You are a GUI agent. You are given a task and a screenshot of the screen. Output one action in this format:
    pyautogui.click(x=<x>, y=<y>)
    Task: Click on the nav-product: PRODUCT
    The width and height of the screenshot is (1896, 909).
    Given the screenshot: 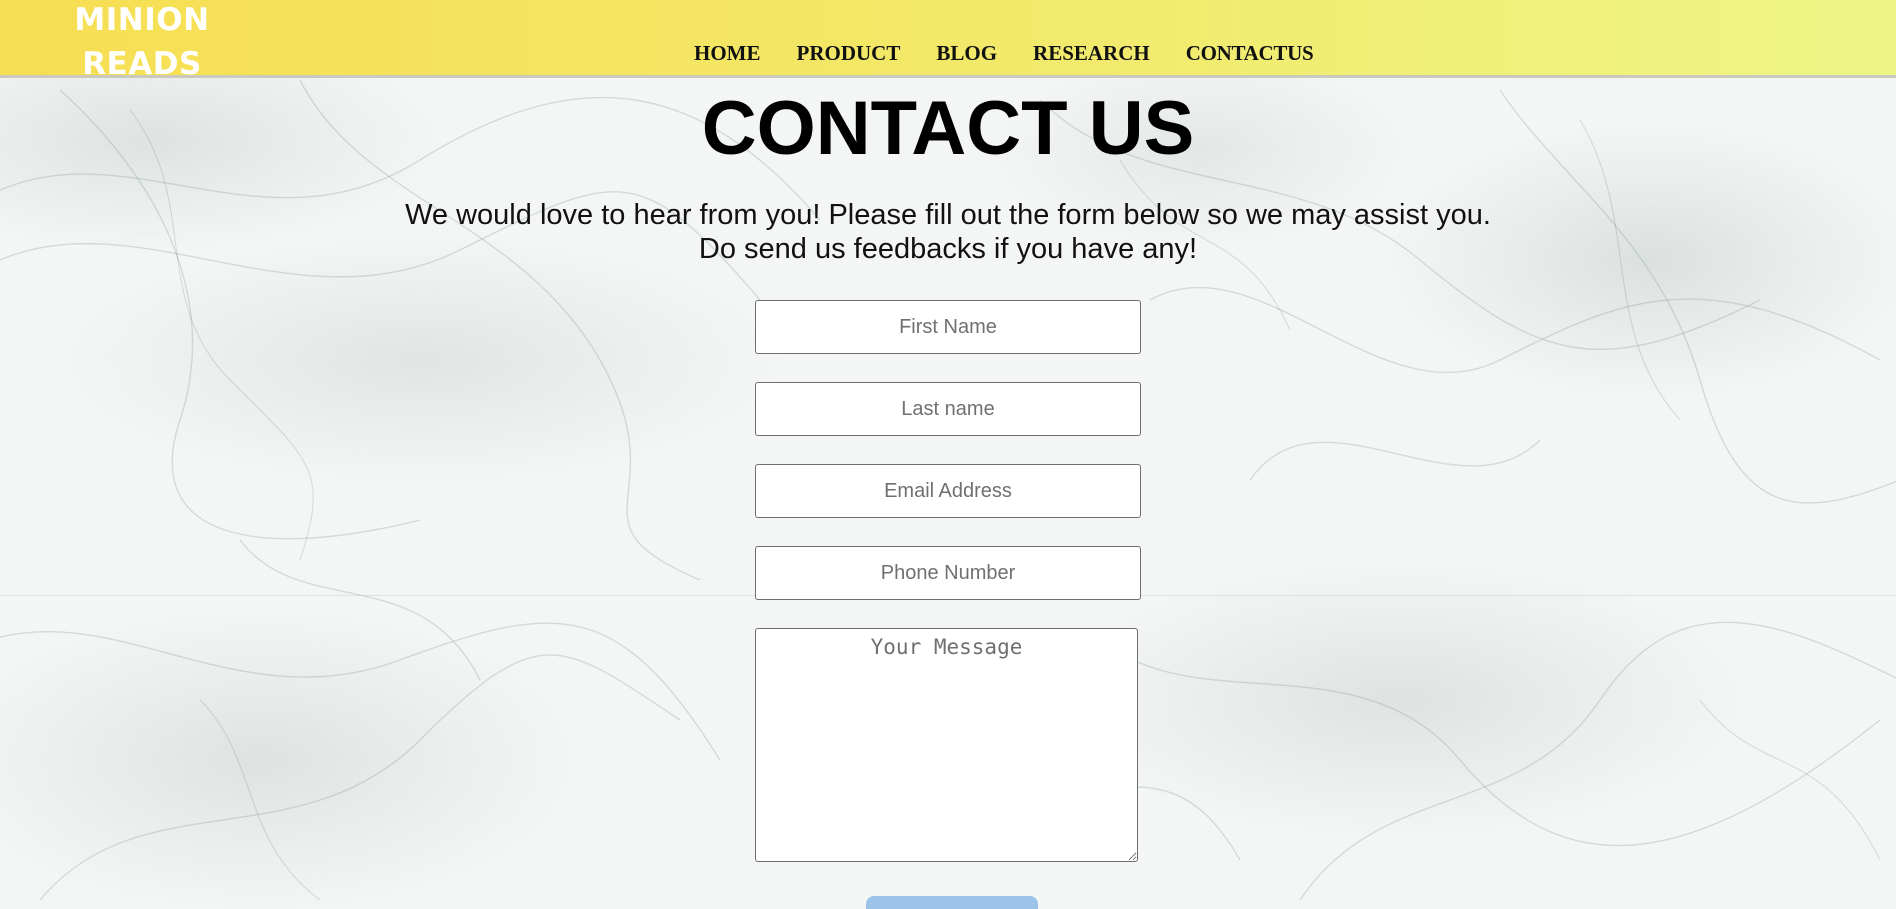 What is the action you would take?
    pyautogui.click(x=849, y=53)
    